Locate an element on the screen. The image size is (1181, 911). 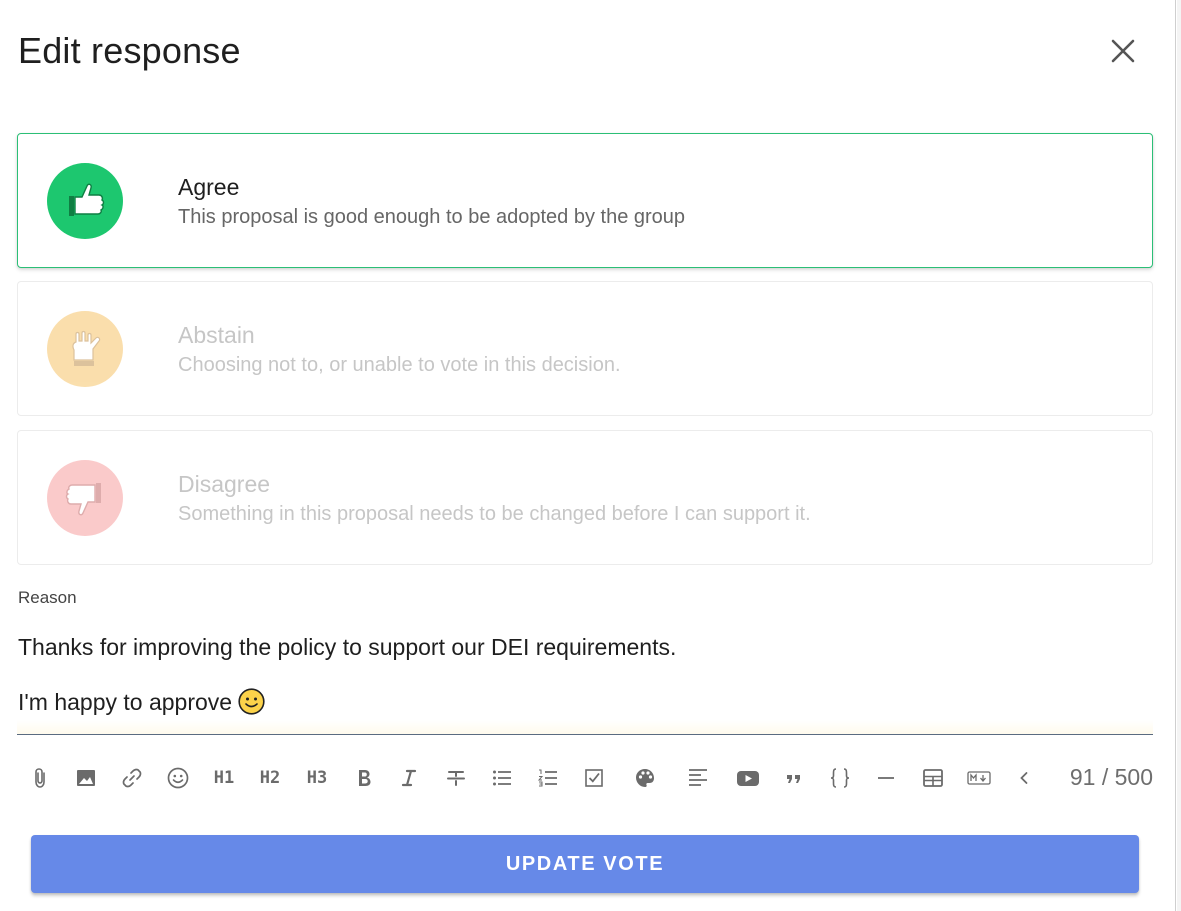
align-button is located at coordinates (698, 778).